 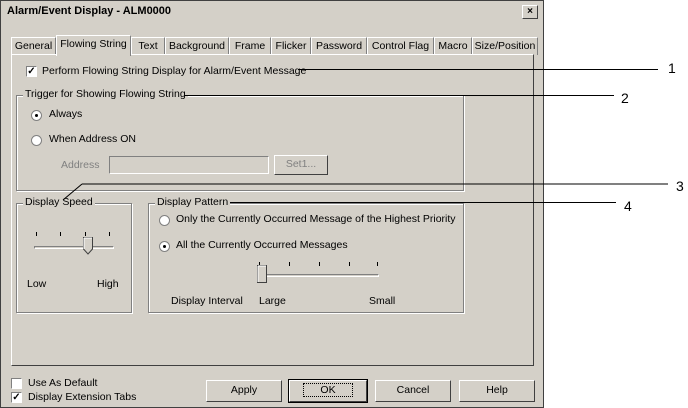 I want to click on perform-flowing-checkbox: ✓, so click(x=31, y=71).